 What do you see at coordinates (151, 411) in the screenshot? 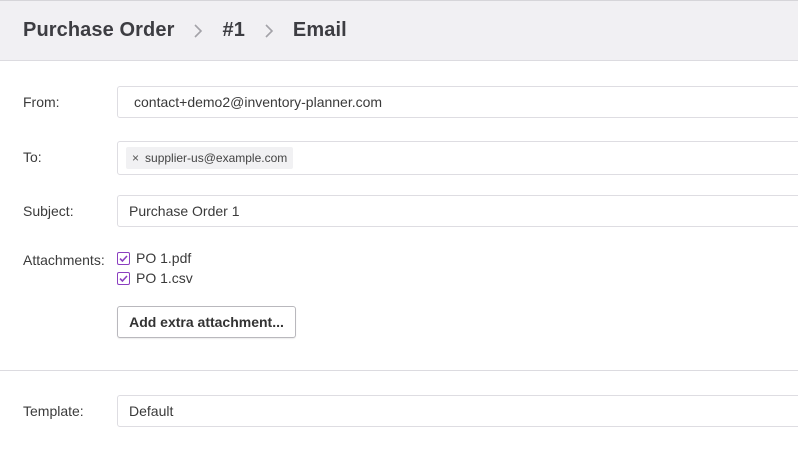
I see `template-value: Default` at bounding box center [151, 411].